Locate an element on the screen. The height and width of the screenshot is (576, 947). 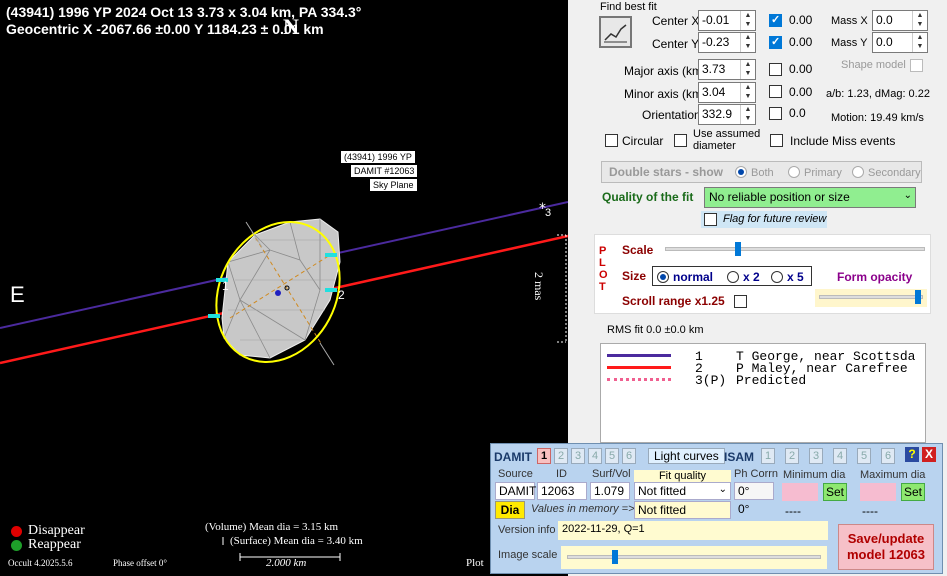
orientation-label: Orientation is located at coordinates (671, 115).